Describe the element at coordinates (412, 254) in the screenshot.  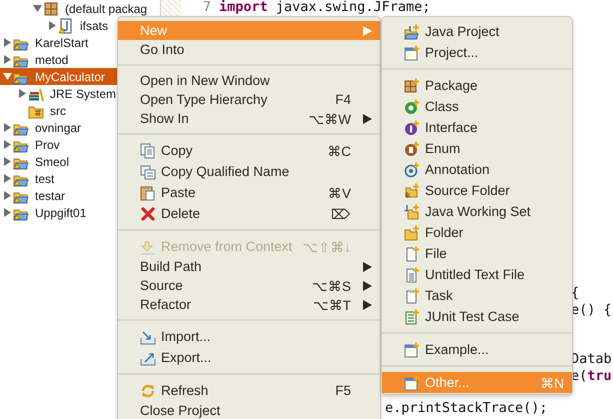
I see `file-icon` at that location.